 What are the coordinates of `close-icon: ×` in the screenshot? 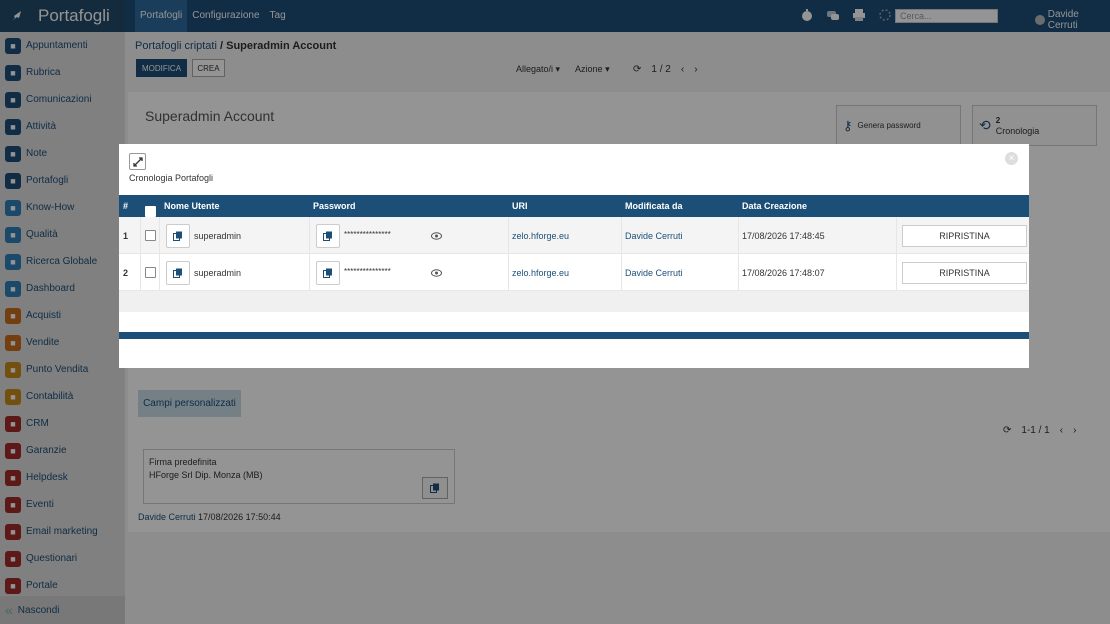 It's located at (1011, 158).